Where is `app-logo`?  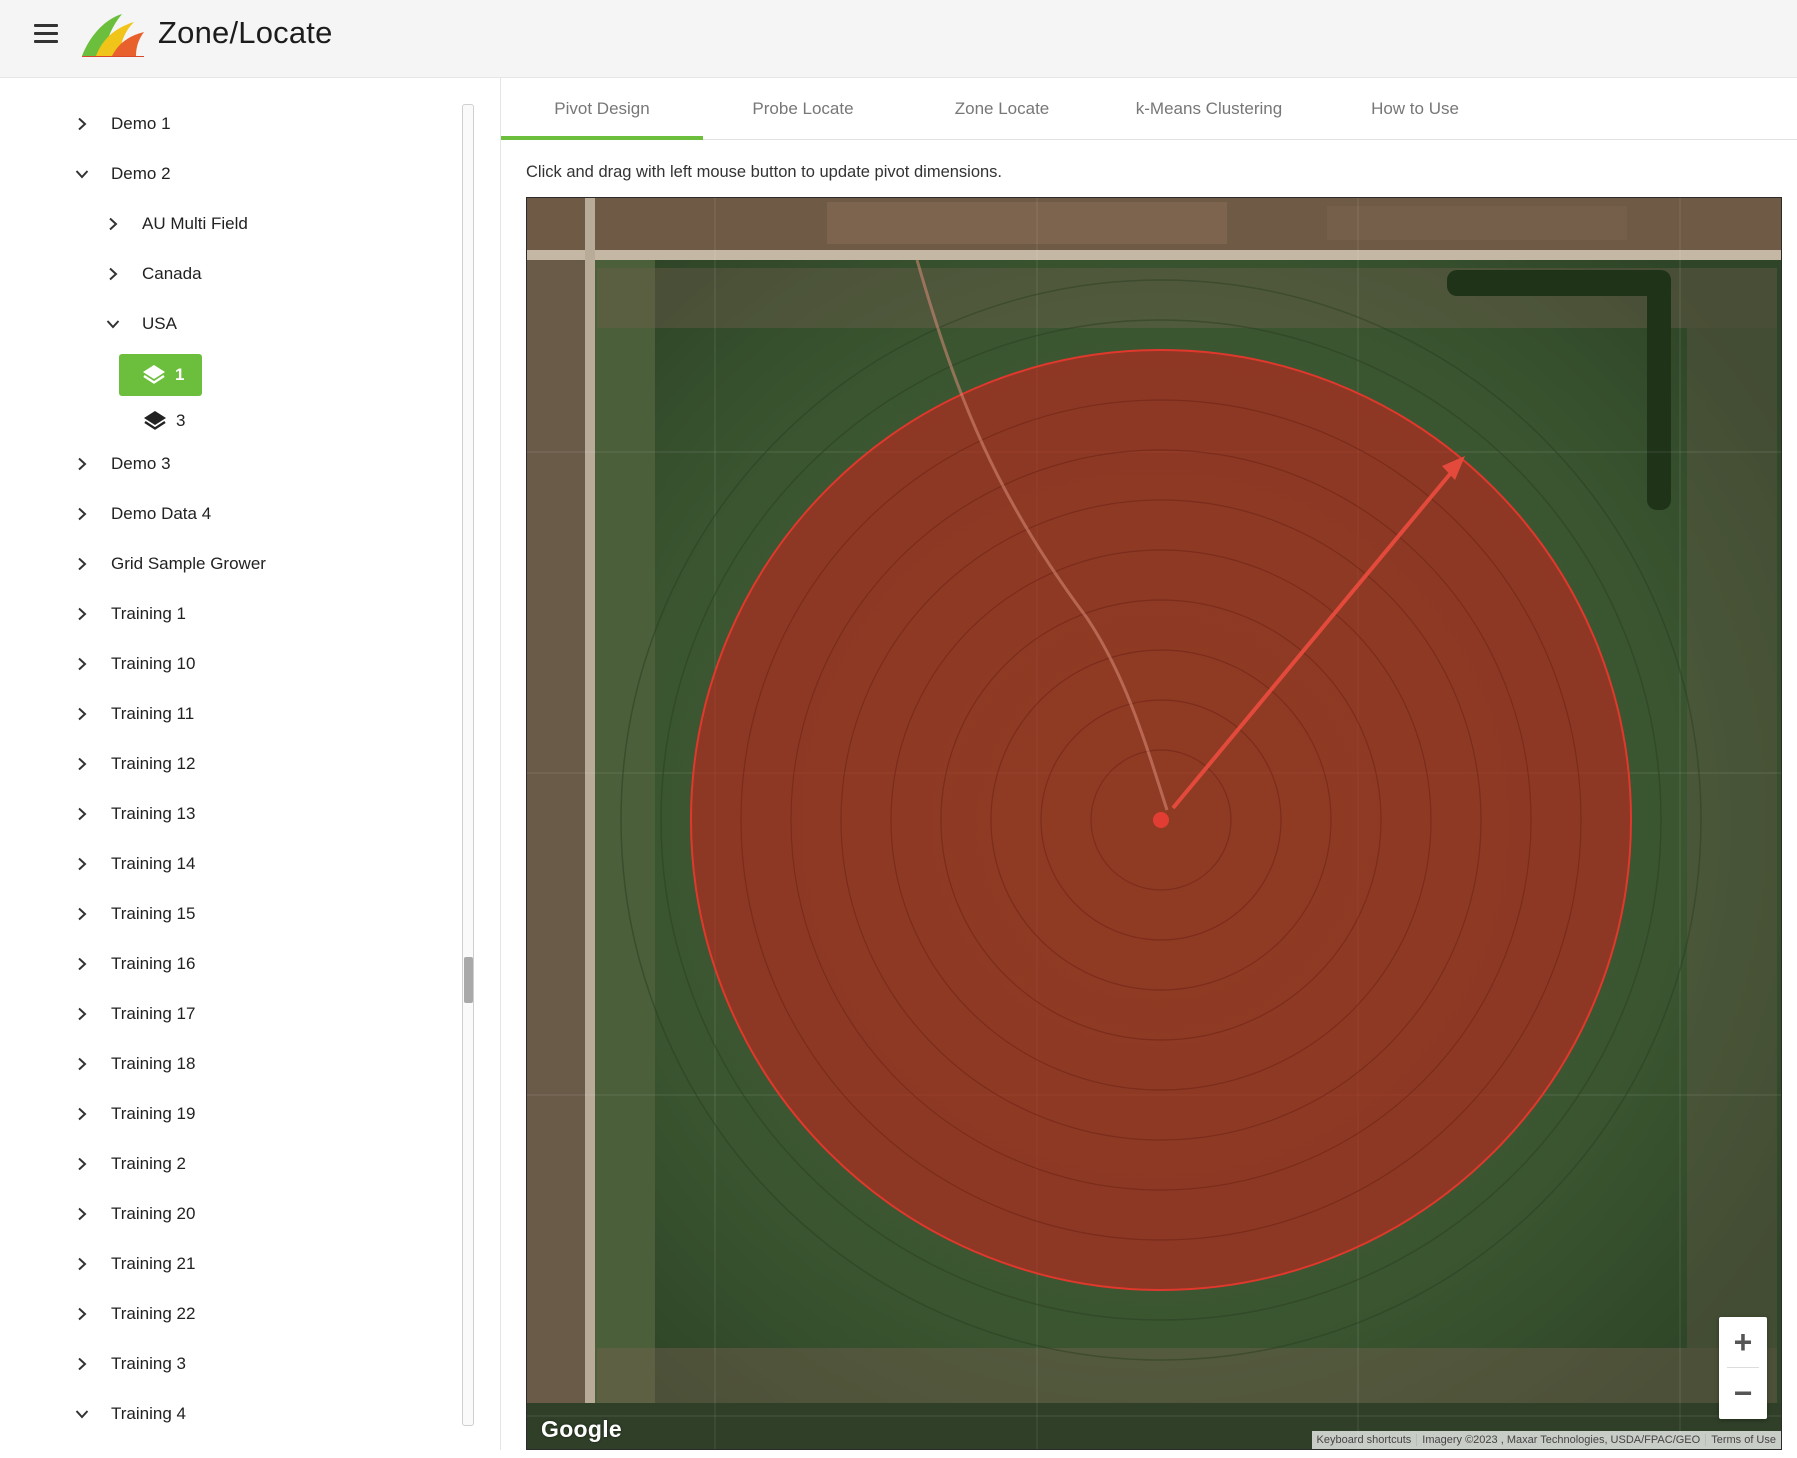 app-logo is located at coordinates (112, 34).